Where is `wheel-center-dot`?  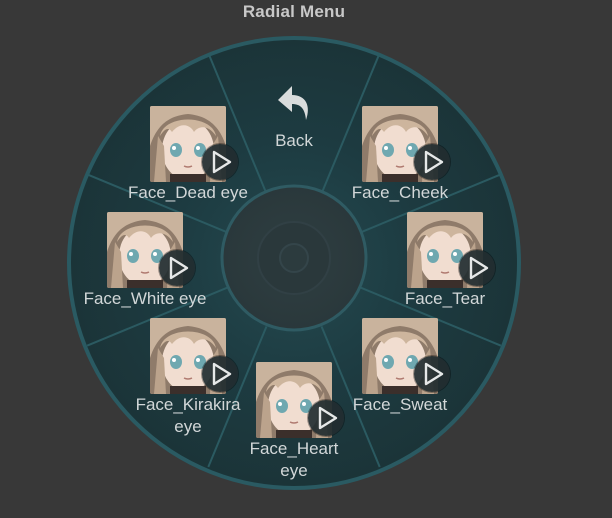 wheel-center-dot is located at coordinates (294, 258).